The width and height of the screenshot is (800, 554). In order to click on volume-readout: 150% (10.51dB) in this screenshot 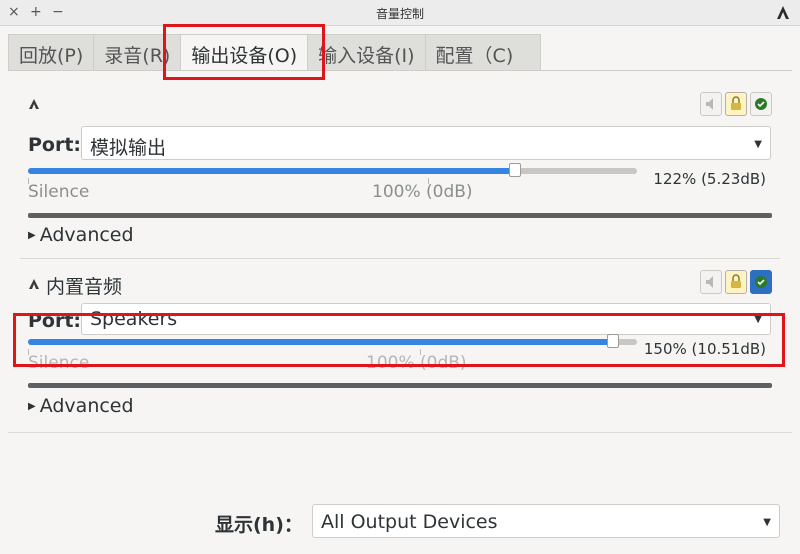, I will do `click(704, 349)`.